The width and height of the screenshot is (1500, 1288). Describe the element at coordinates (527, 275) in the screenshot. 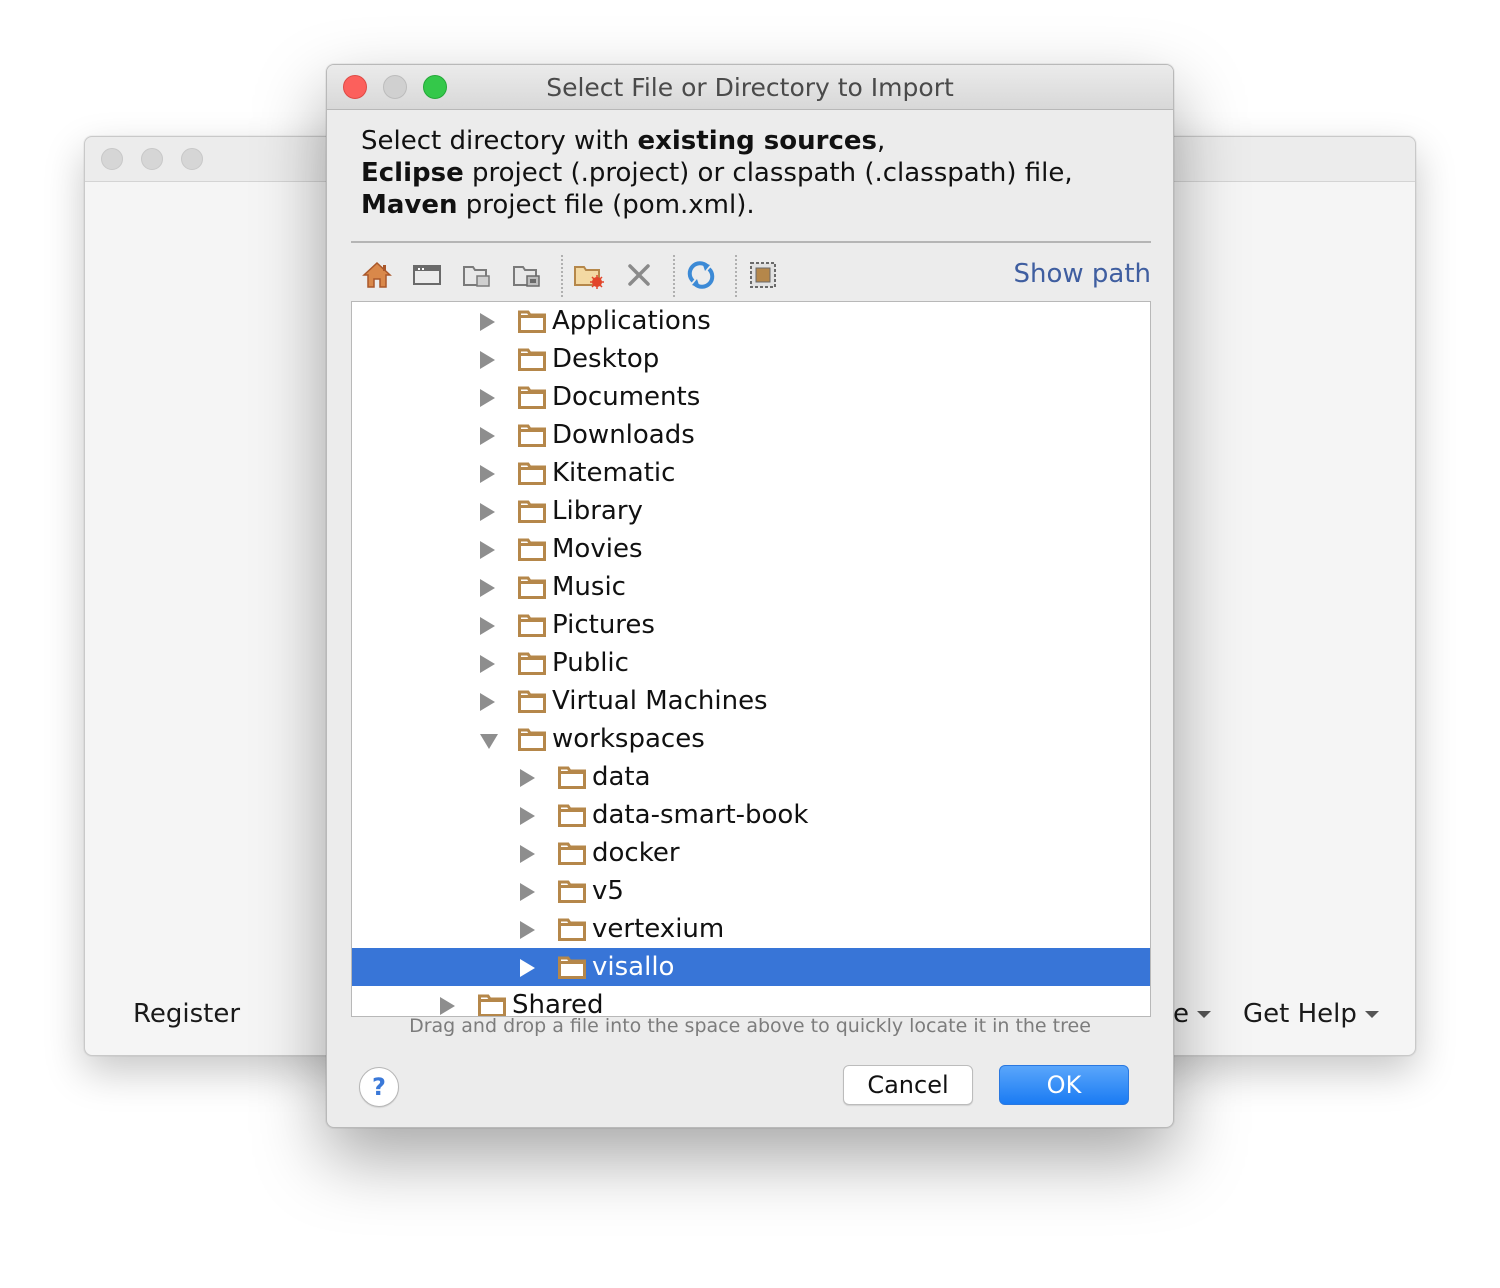

I see `module-folder-icon` at that location.